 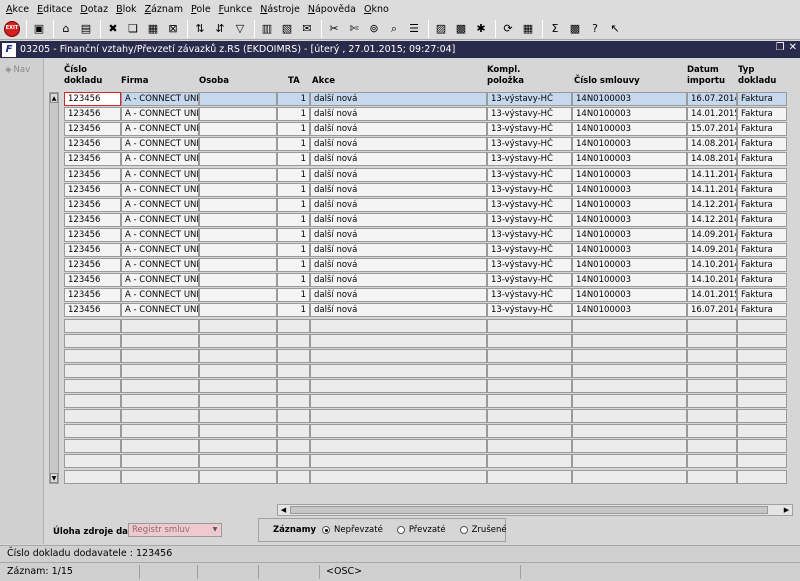 What do you see at coordinates (66, 29) in the screenshot?
I see `open-folder-icon: ⌂` at bounding box center [66, 29].